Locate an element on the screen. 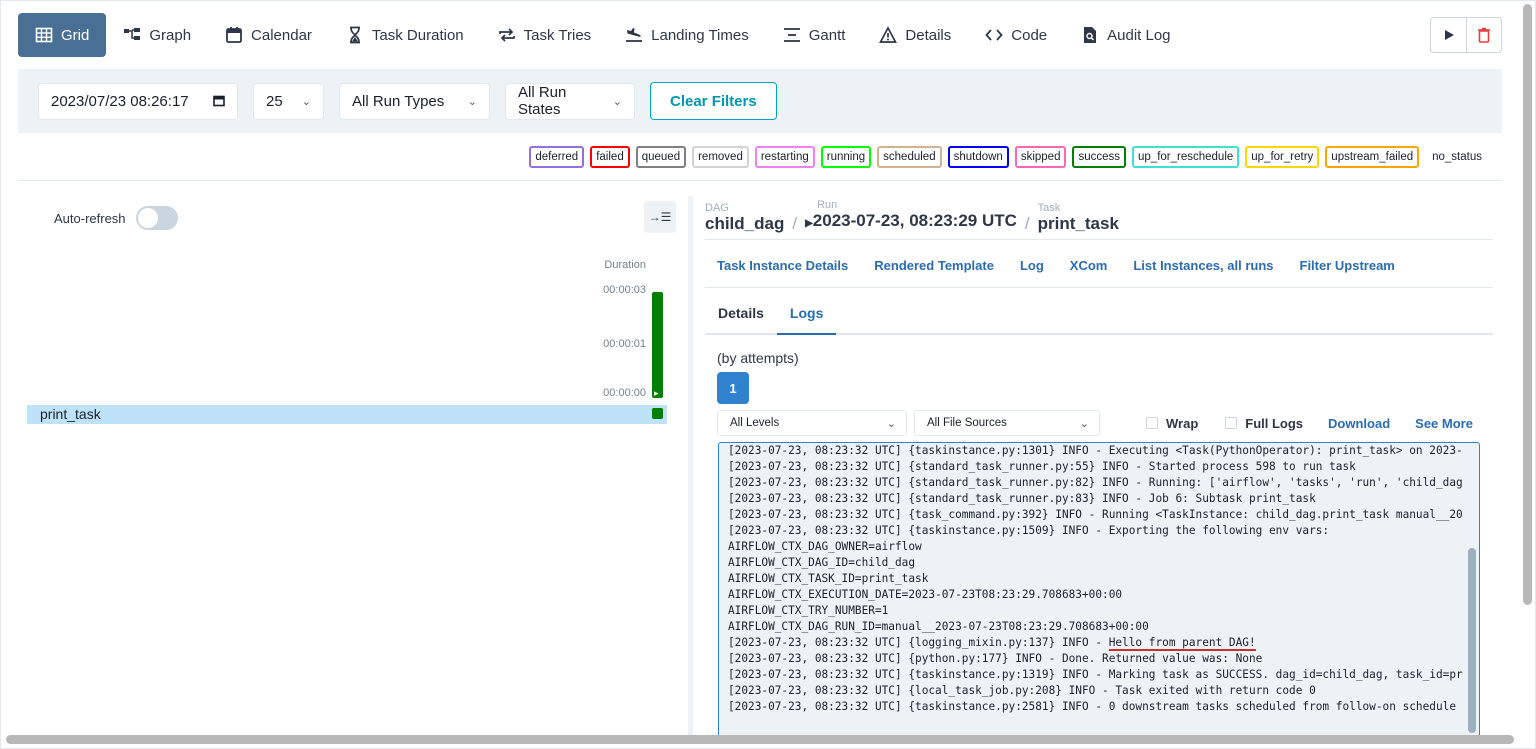 The height and width of the screenshot is (749, 1536). nav-details: Details is located at coordinates (915, 35).